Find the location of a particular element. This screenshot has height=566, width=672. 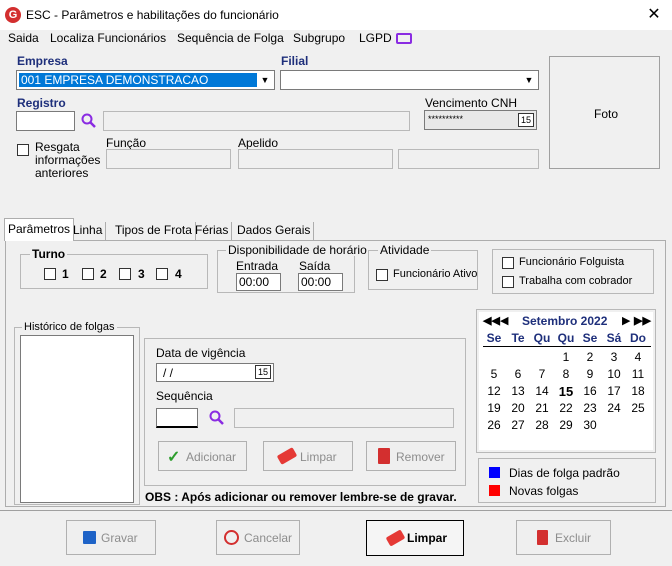

calendar-day-4: 4 is located at coordinates (638, 358).